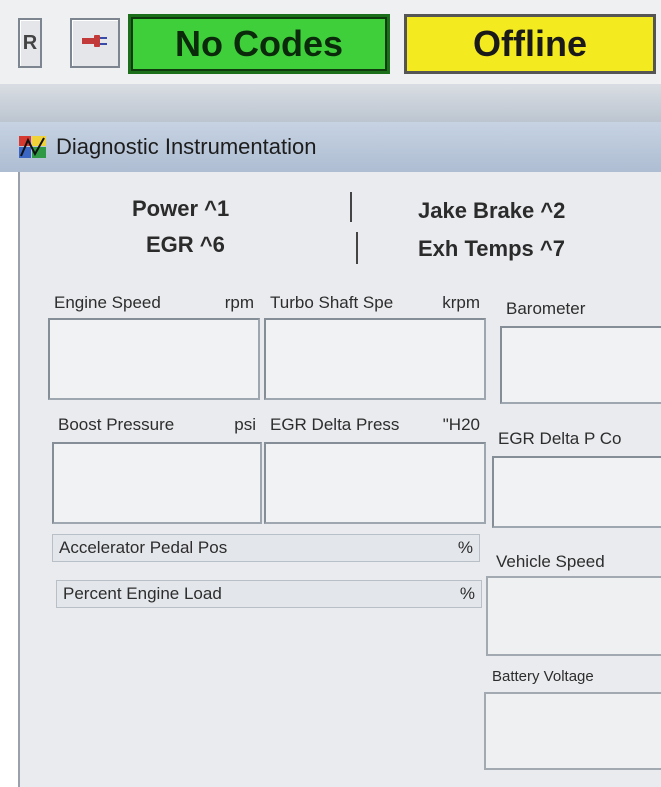 Image resolution: width=661 pixels, height=787 pixels. I want to click on reset-button-label: R, so click(30, 42).